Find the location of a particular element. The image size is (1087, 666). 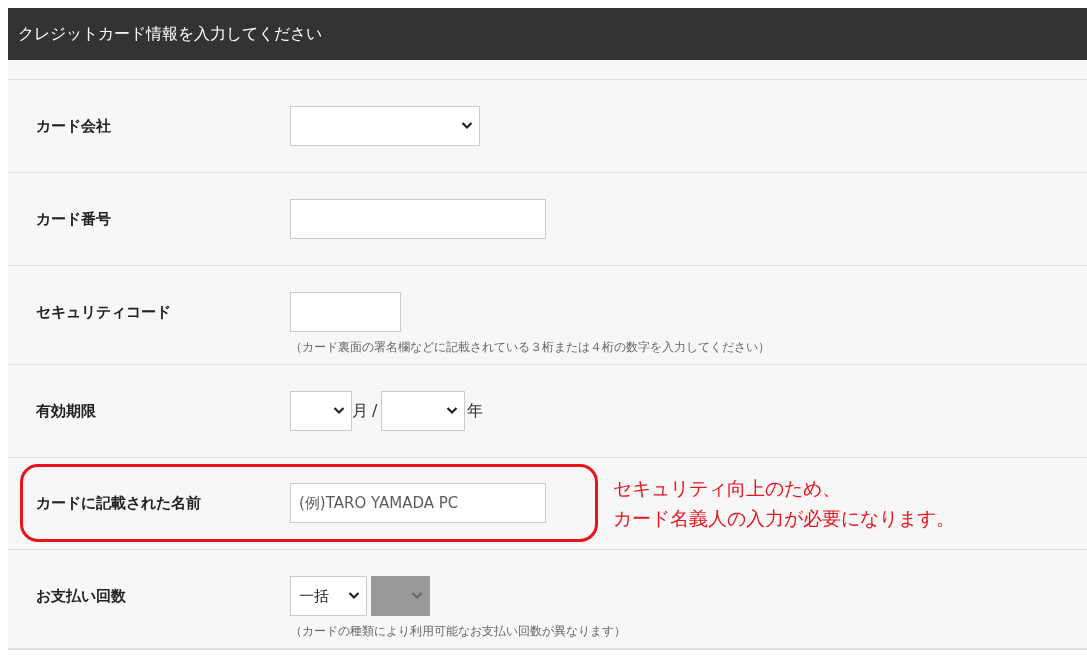

field-label: セキュリティコード is located at coordinates (104, 312).